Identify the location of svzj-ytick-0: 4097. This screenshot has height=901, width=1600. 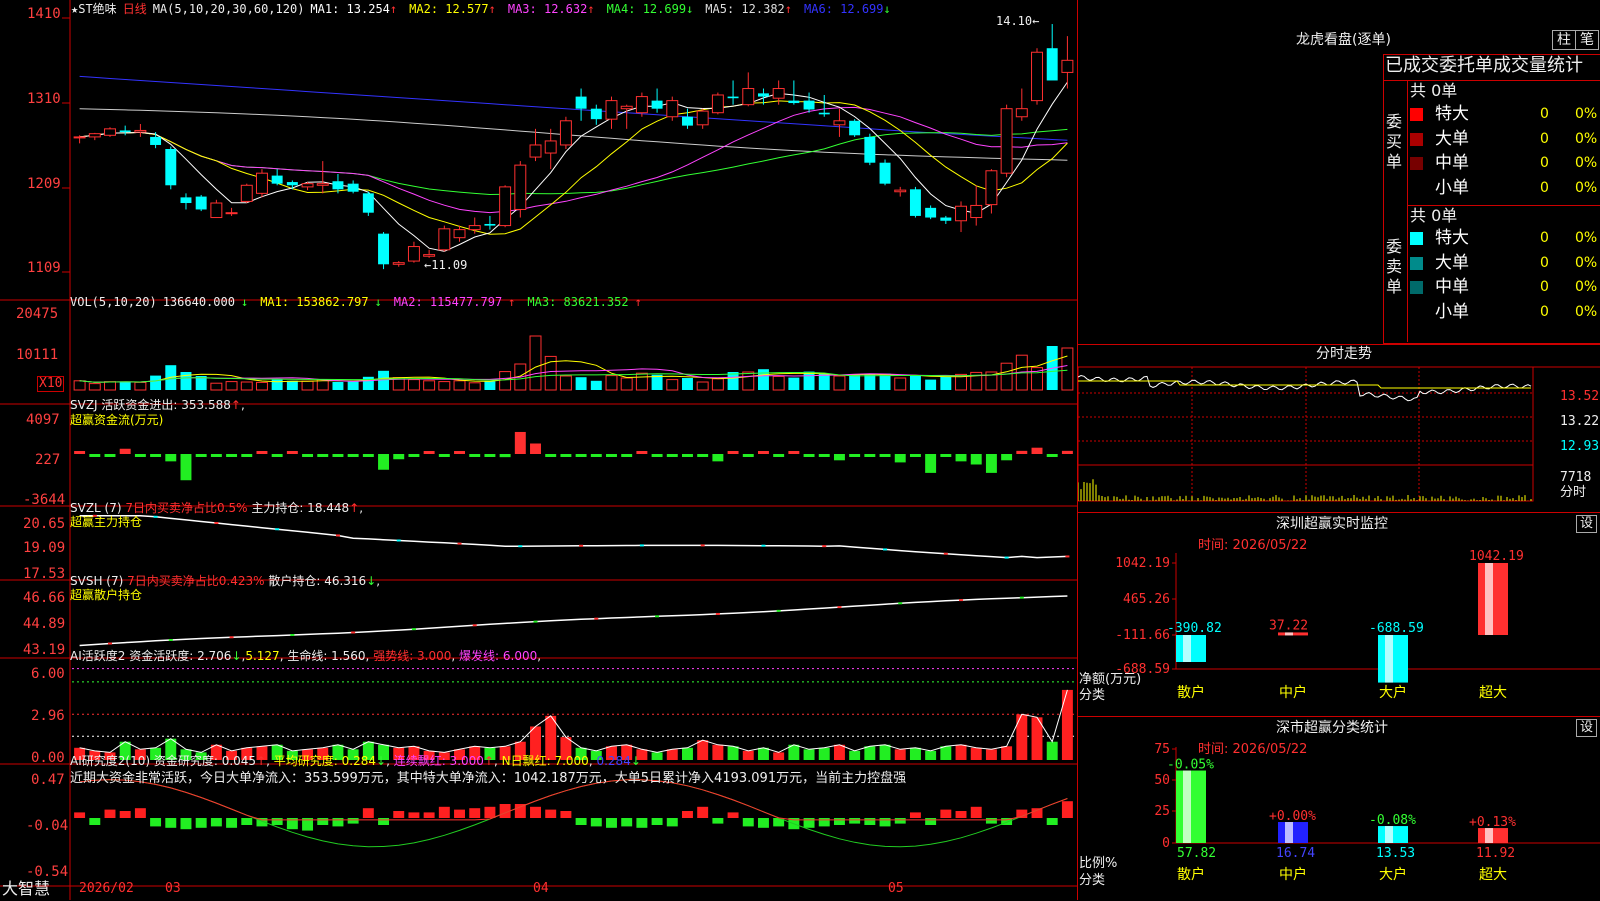
(43, 420).